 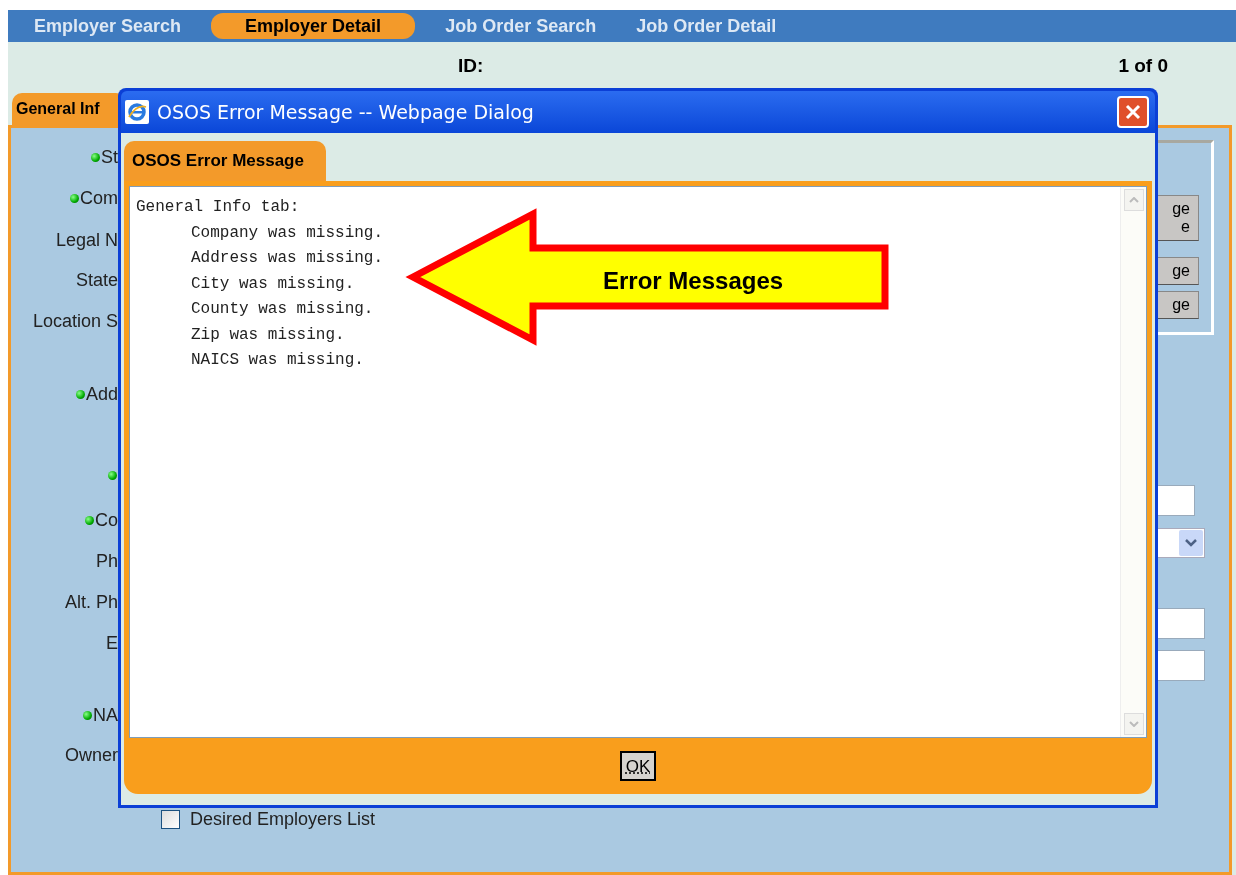 I want to click on error-message: County was missing., so click(x=282, y=309).